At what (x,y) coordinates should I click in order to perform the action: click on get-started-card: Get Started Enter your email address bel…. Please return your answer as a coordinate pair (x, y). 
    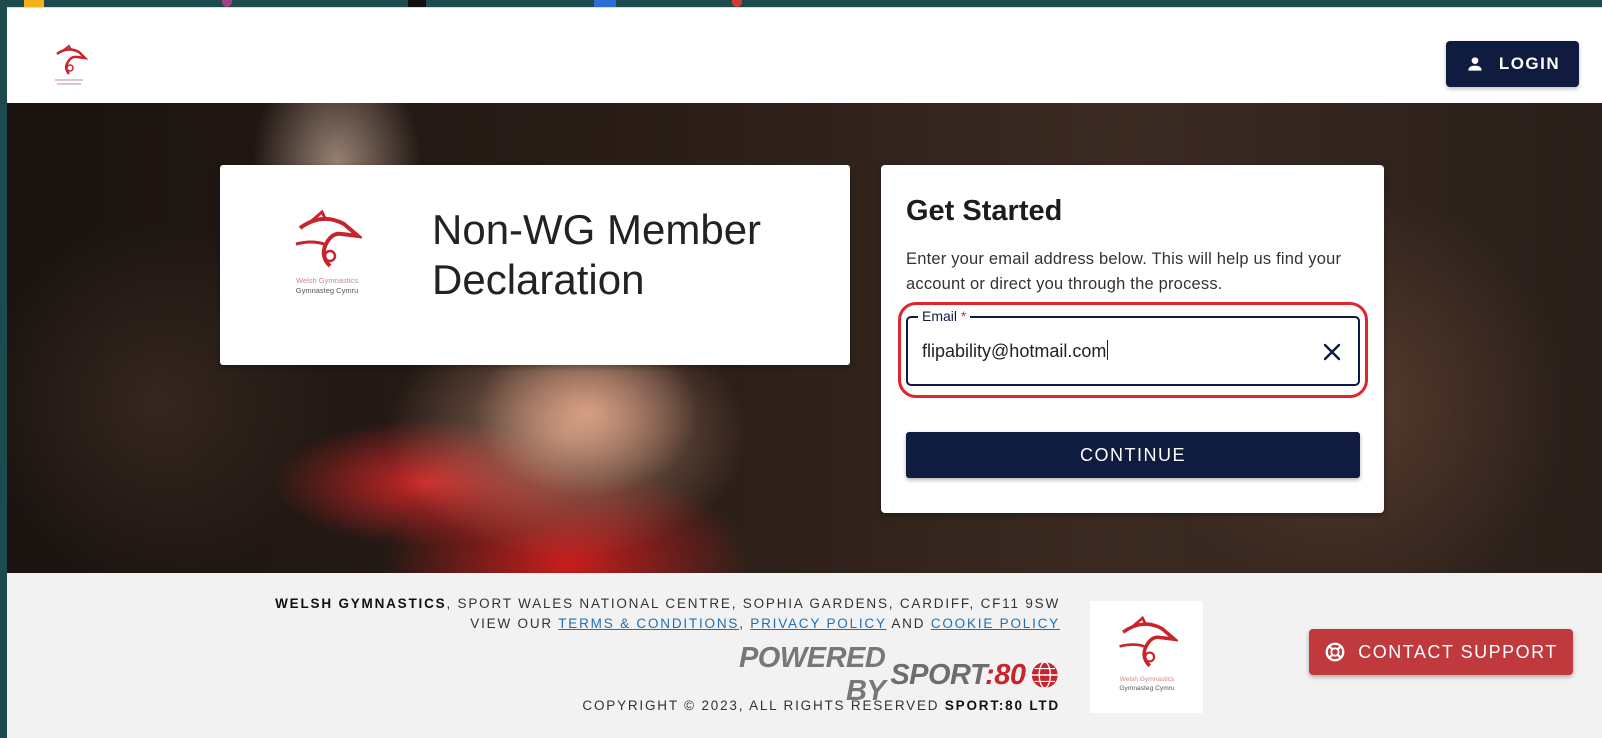
    Looking at the image, I should click on (1132, 339).